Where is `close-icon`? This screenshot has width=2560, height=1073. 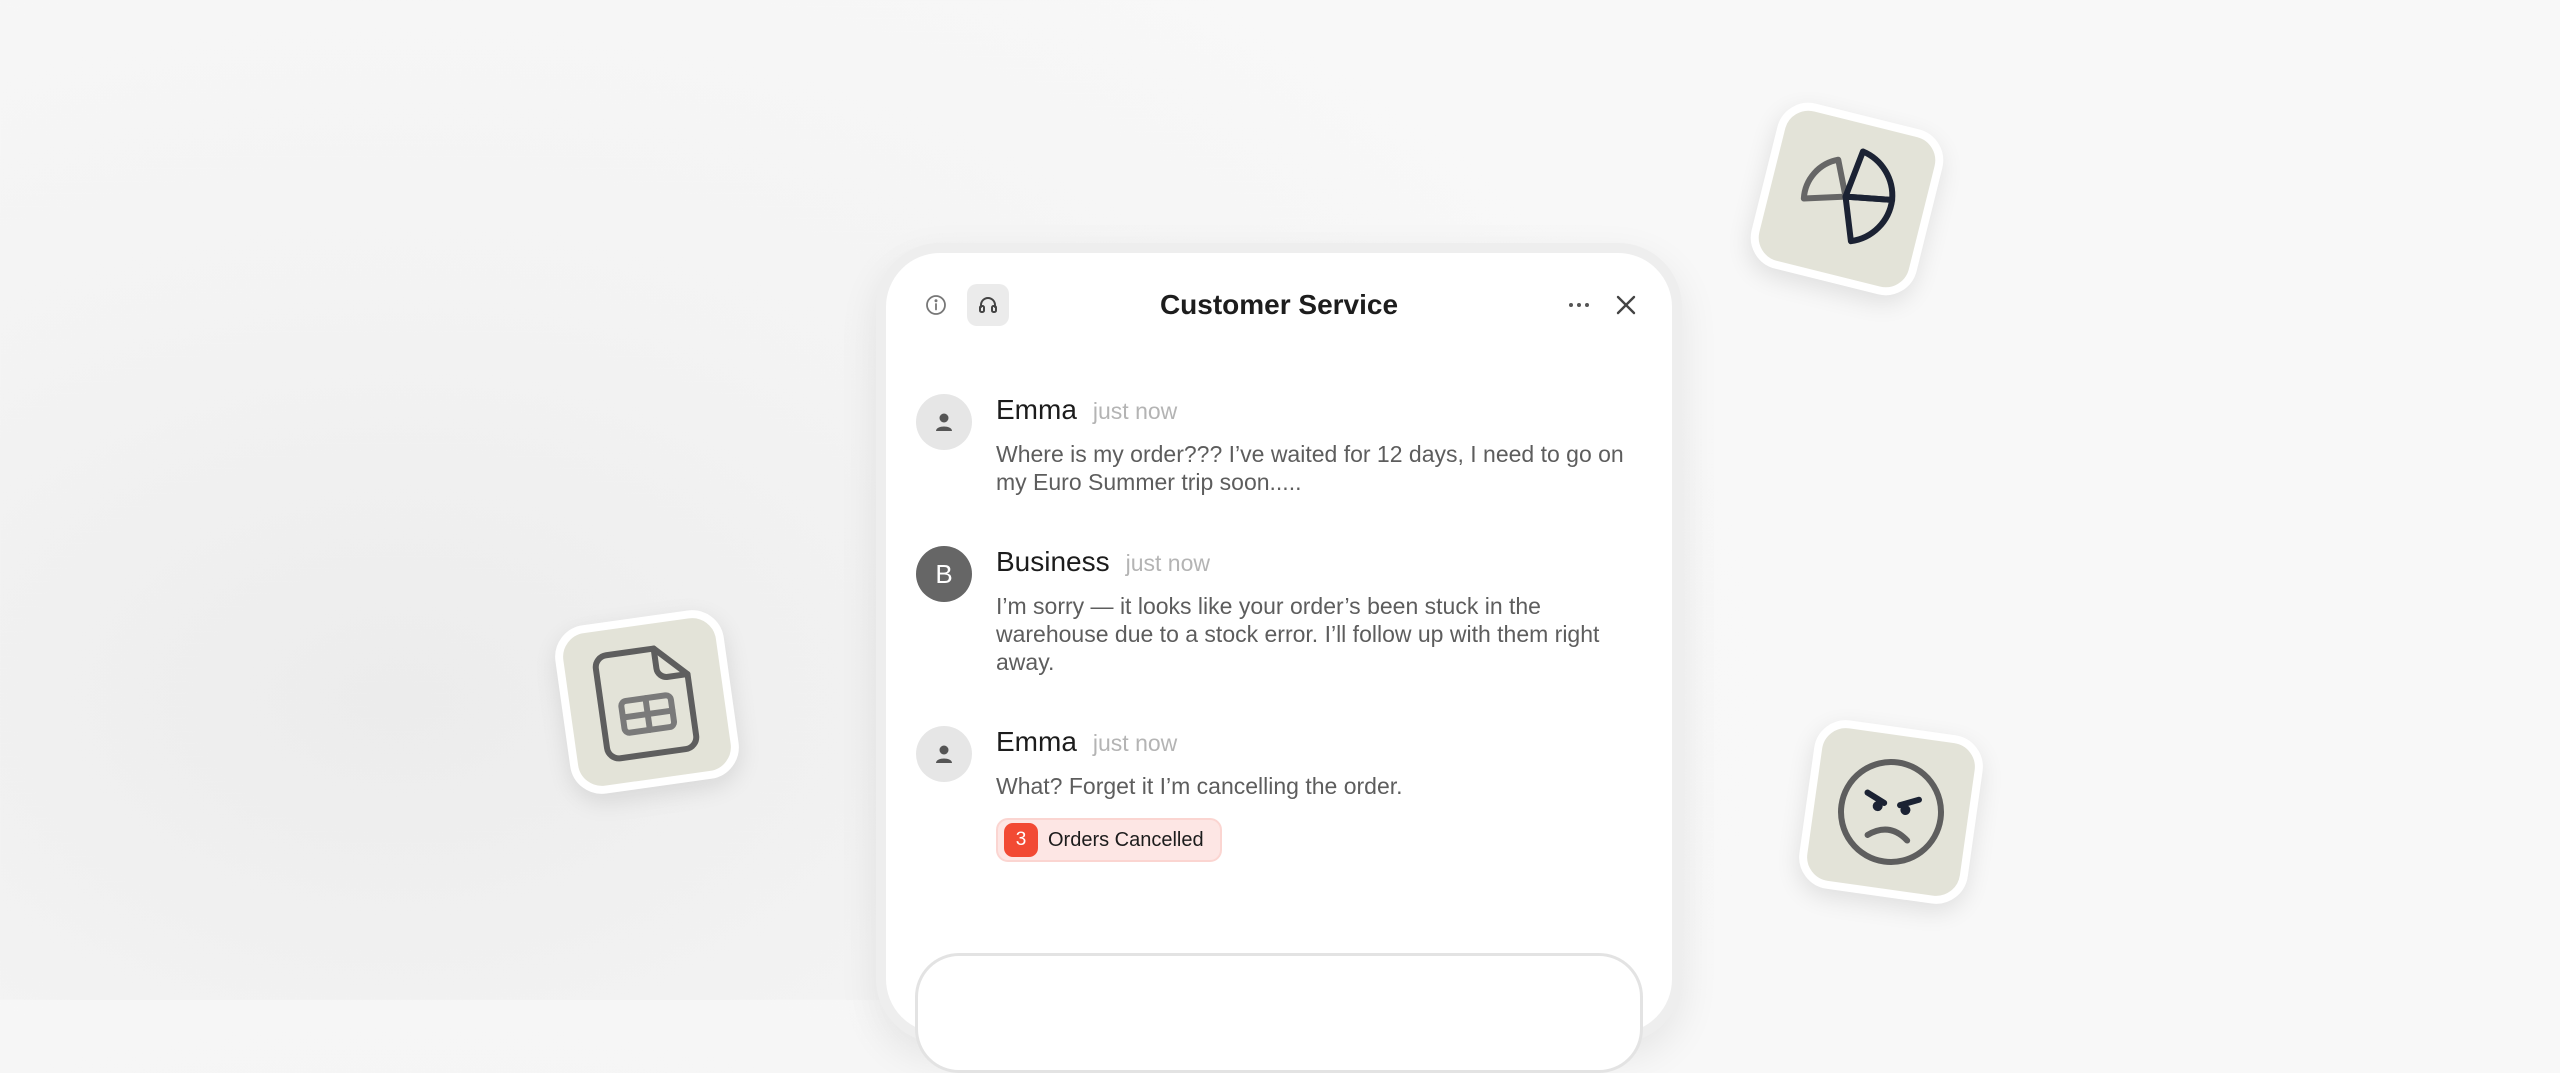
close-icon is located at coordinates (1626, 305).